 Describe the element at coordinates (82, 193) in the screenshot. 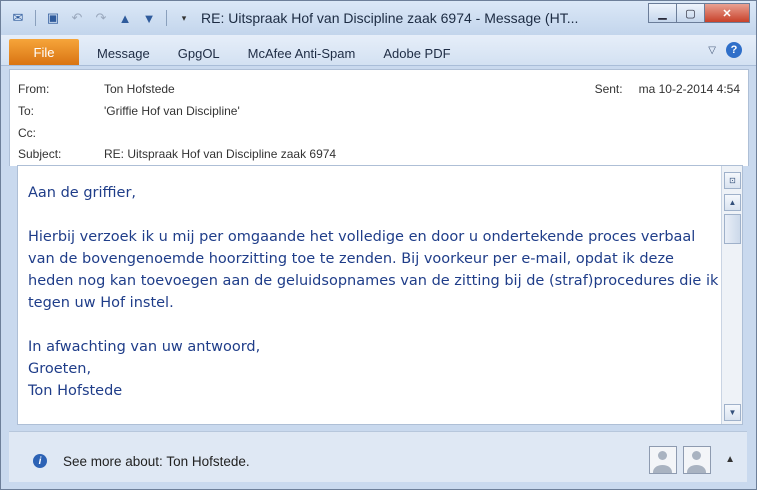

I see `body-greeting: Aan de griffier,` at that location.